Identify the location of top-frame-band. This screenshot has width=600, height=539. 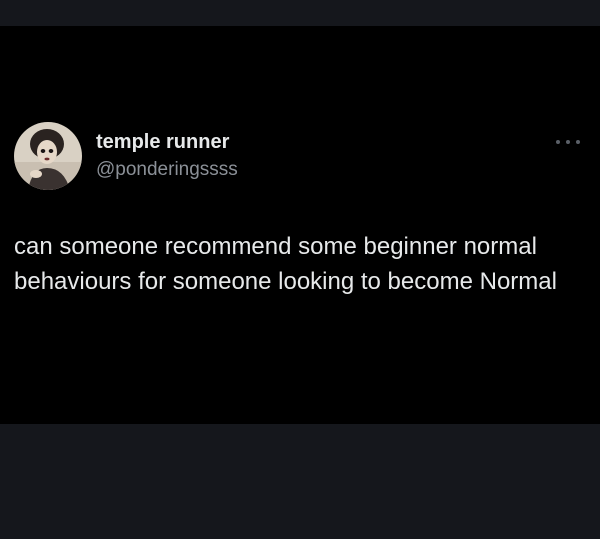
(300, 13).